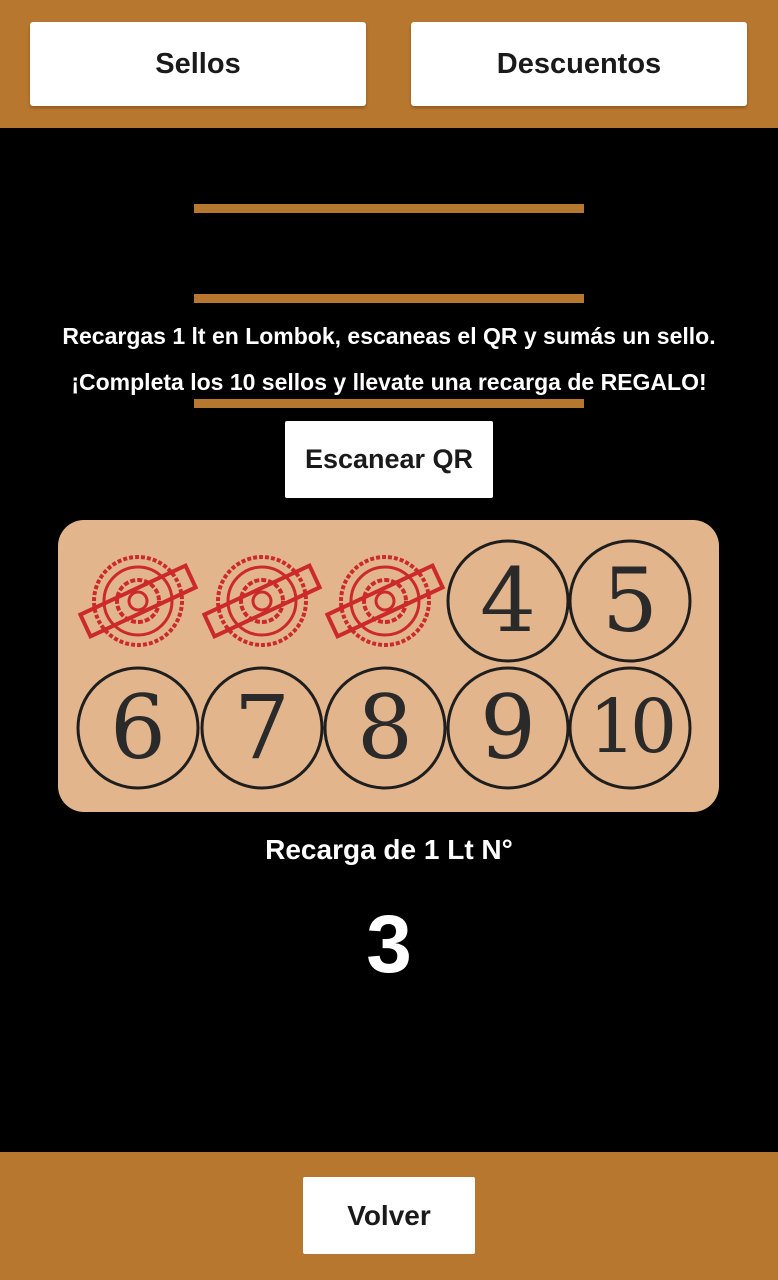 This screenshot has height=1280, width=778. I want to click on stamp-slot-9: 9, so click(508, 728).